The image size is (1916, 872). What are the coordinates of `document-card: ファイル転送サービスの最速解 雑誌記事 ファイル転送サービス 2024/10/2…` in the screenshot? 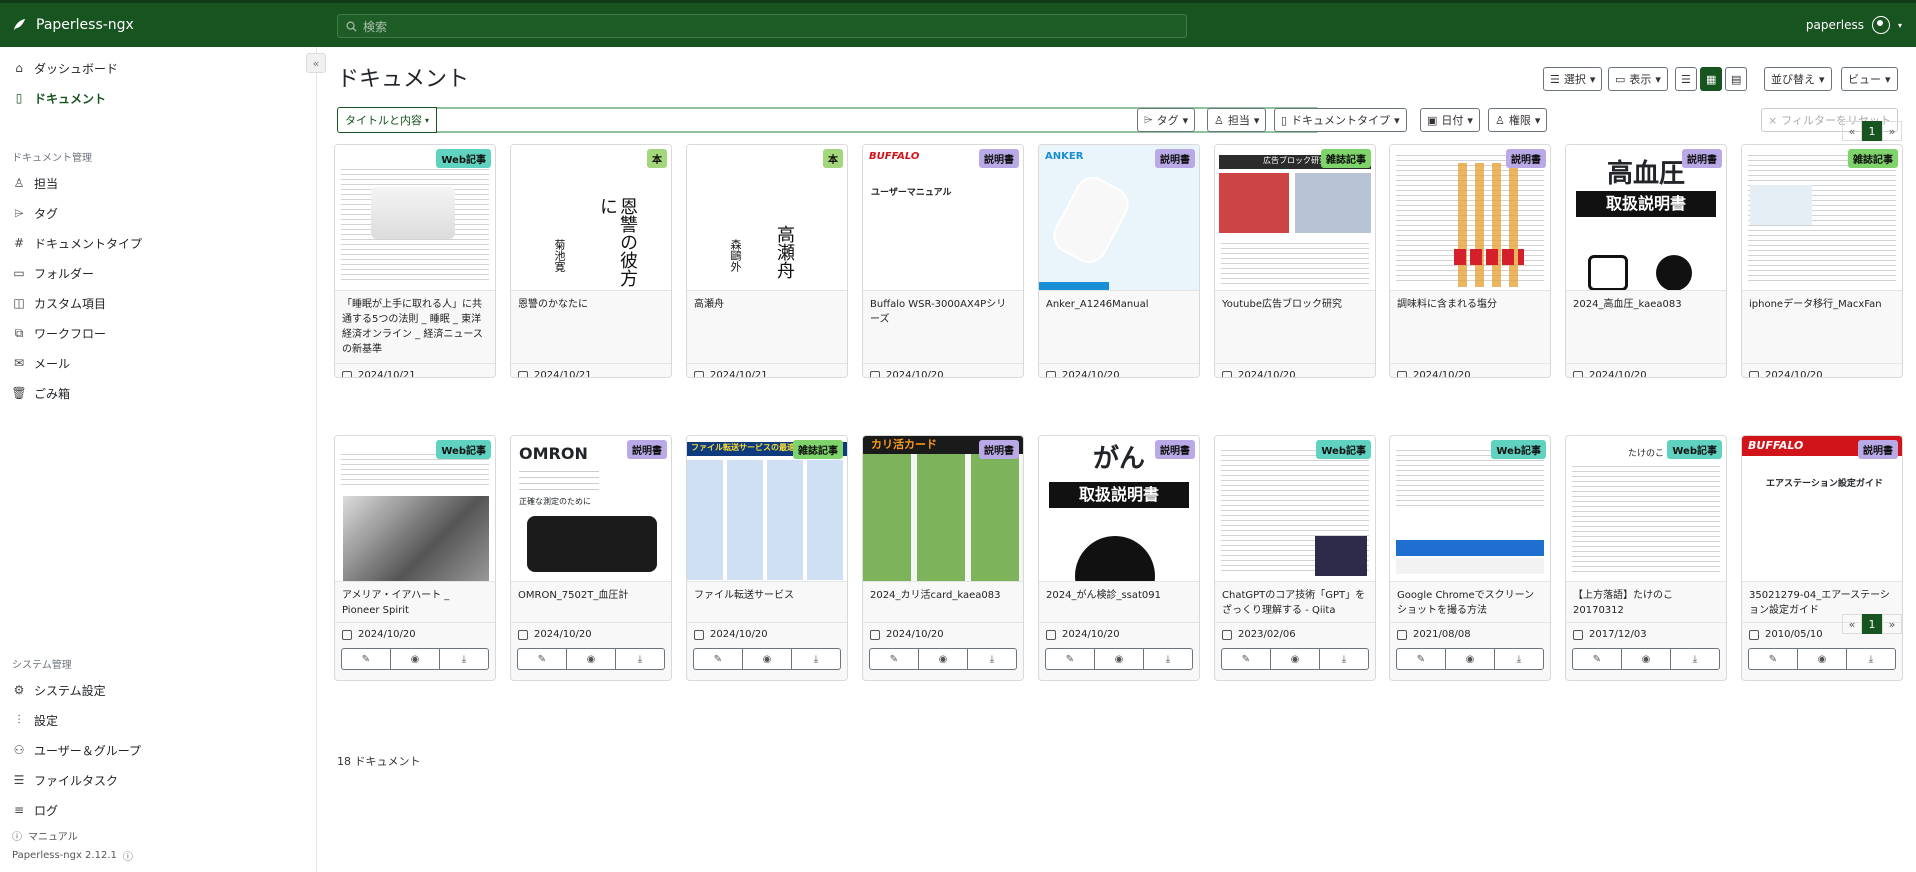 It's located at (767, 558).